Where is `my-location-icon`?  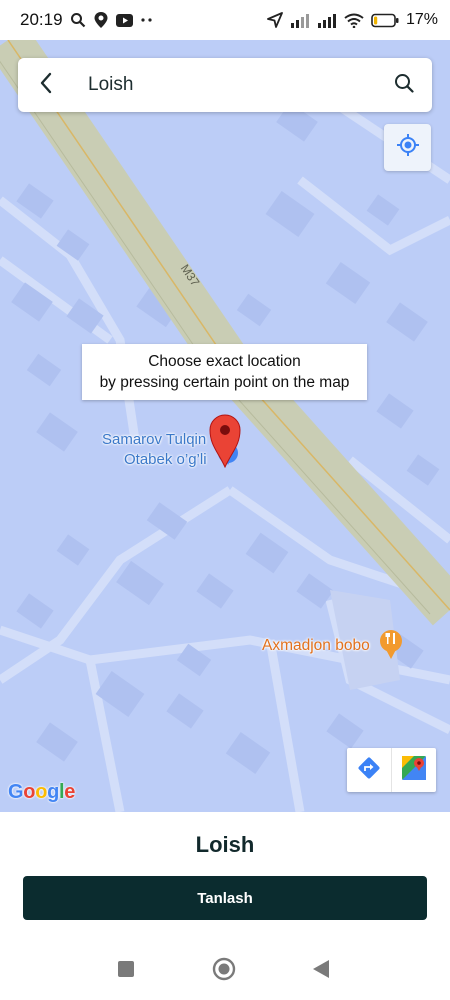
my-location-icon is located at coordinates (408, 147).